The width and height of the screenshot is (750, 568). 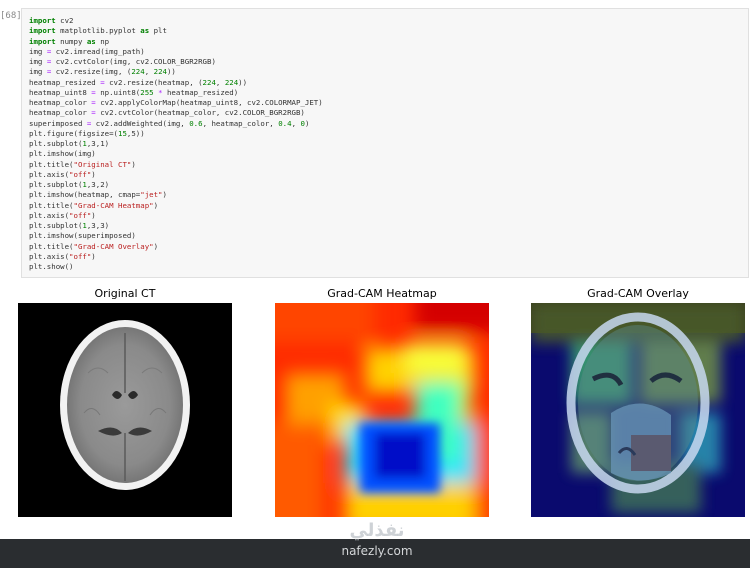 What do you see at coordinates (87, 51) in the screenshot?
I see `code-line: img = cv2.imread(img_path)` at bounding box center [87, 51].